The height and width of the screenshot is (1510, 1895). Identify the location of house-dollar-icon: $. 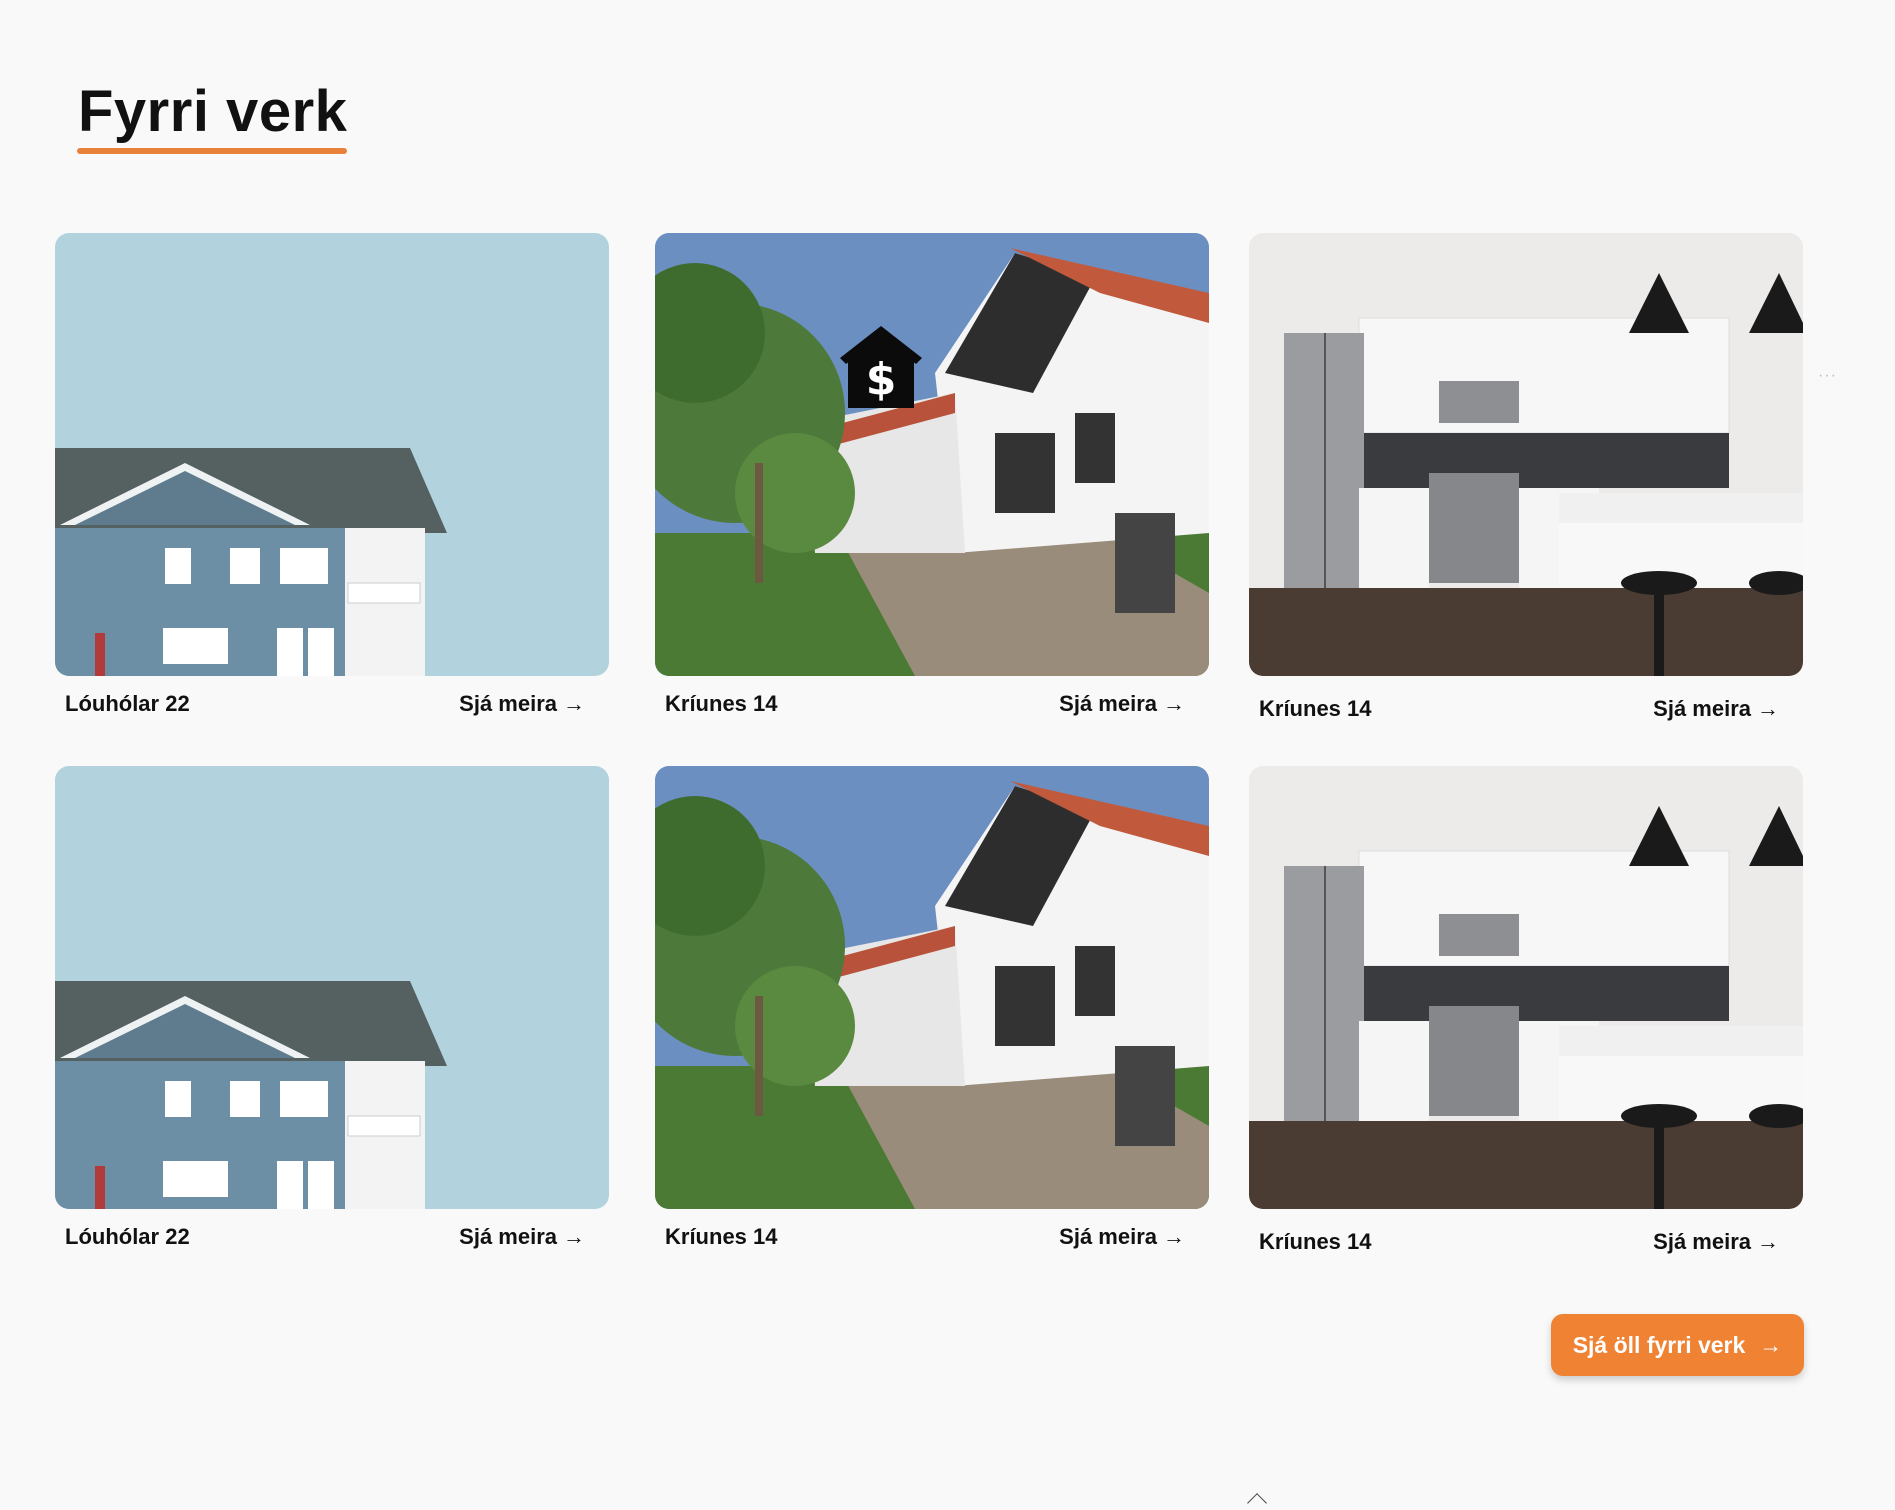
(881, 366).